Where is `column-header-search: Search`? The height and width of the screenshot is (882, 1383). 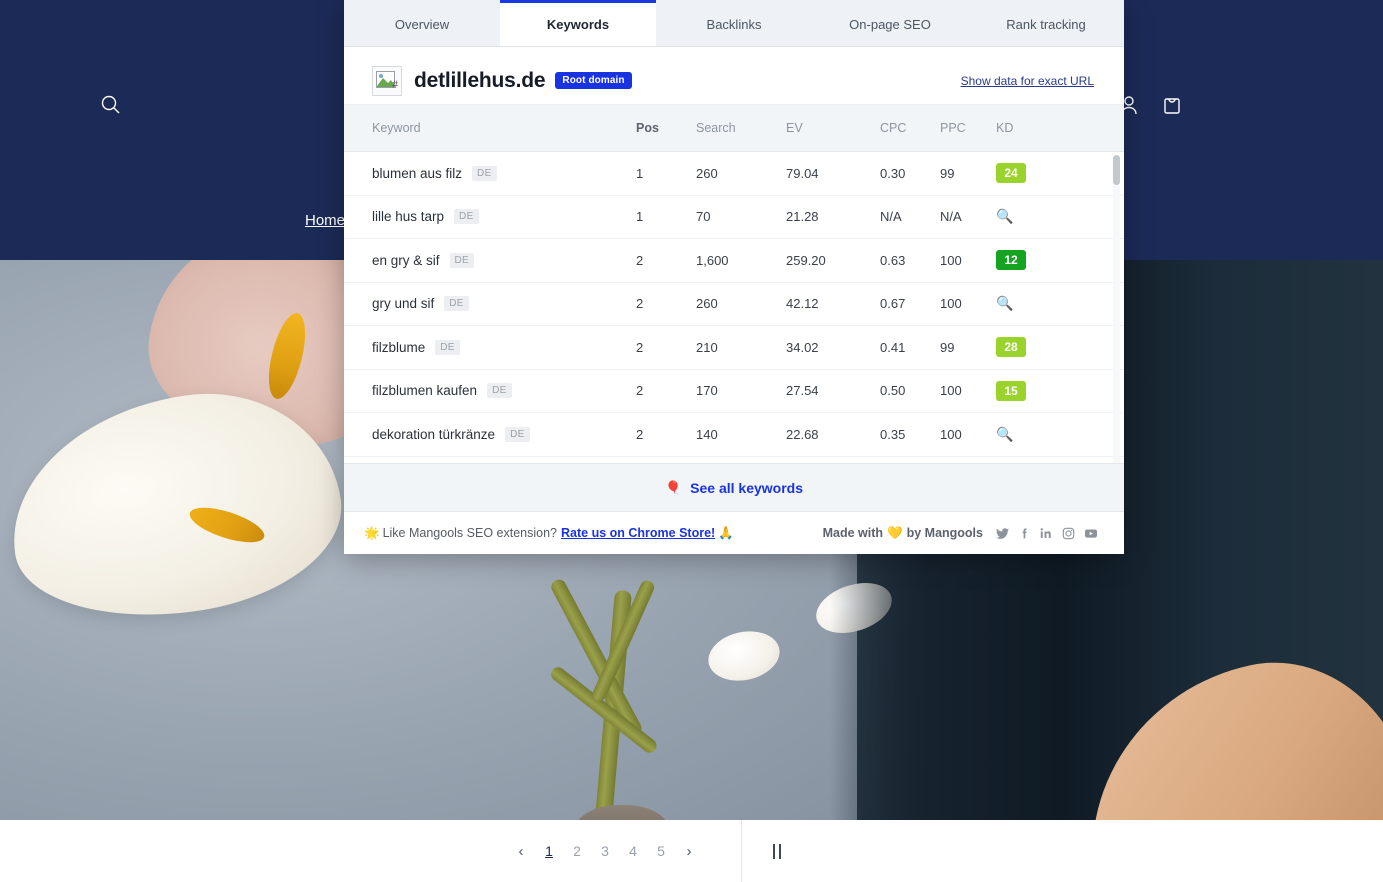
column-header-search: Search is located at coordinates (741, 128).